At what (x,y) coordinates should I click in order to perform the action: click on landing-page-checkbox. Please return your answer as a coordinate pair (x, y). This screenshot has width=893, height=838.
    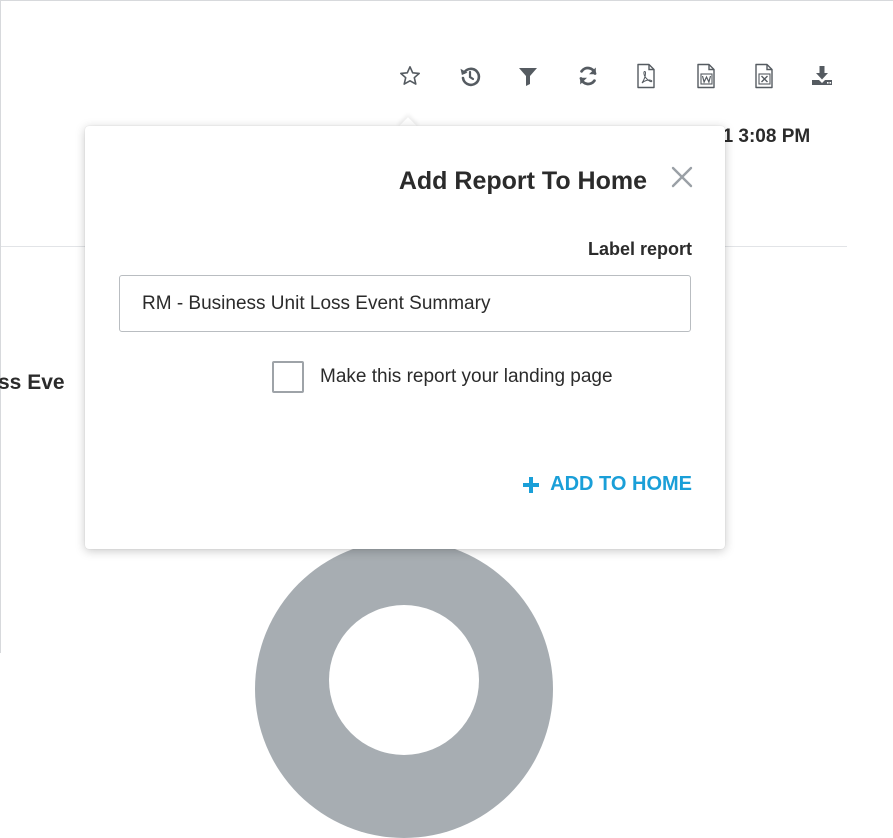
    Looking at the image, I should click on (288, 377).